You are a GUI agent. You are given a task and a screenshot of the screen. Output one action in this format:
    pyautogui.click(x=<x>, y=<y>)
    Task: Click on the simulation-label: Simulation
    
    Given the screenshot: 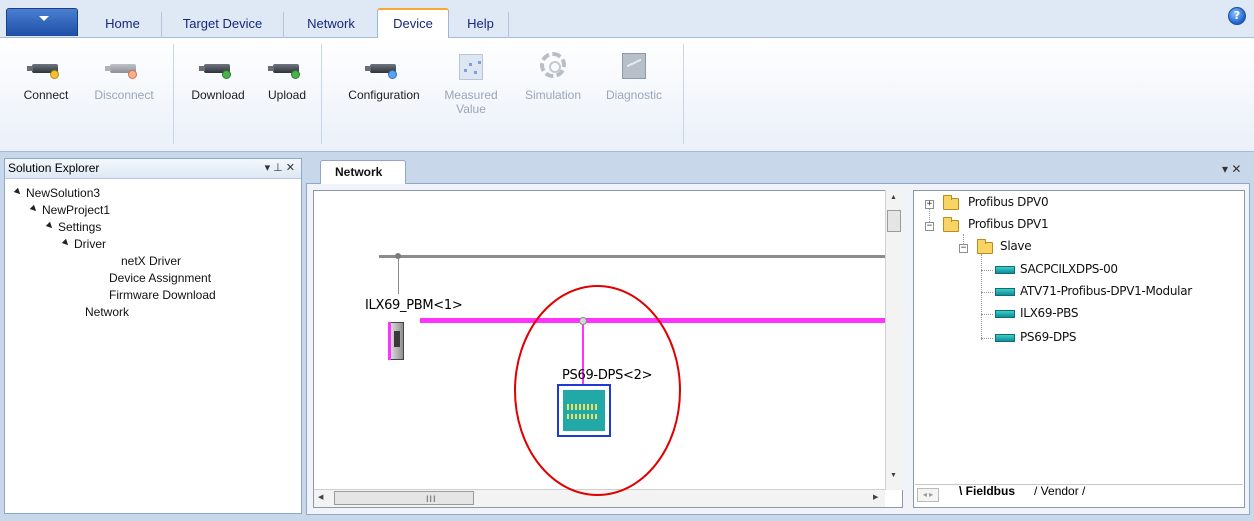 What is the action you would take?
    pyautogui.click(x=553, y=95)
    